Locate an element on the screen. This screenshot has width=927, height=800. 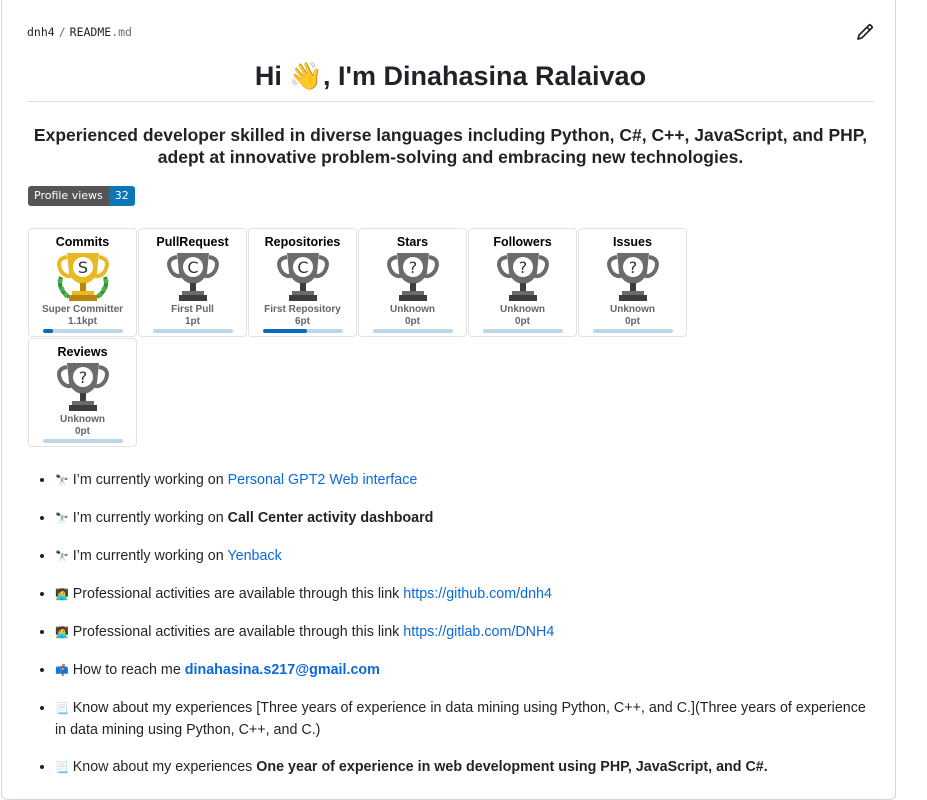
trophy-issues: Issues? Unknown 0pt is located at coordinates (632, 282).